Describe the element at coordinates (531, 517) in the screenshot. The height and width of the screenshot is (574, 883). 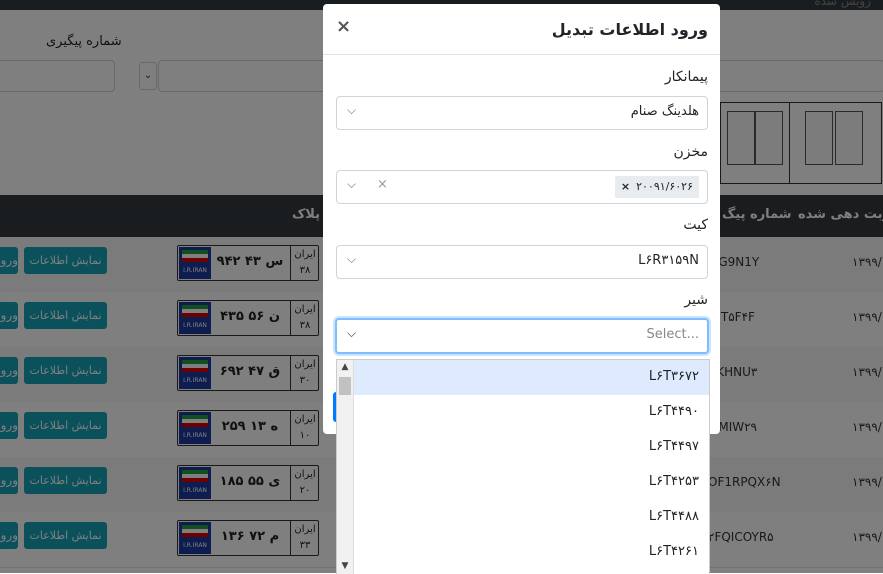
I see `dropdown-option: L۶T۴۴۸۸` at that location.